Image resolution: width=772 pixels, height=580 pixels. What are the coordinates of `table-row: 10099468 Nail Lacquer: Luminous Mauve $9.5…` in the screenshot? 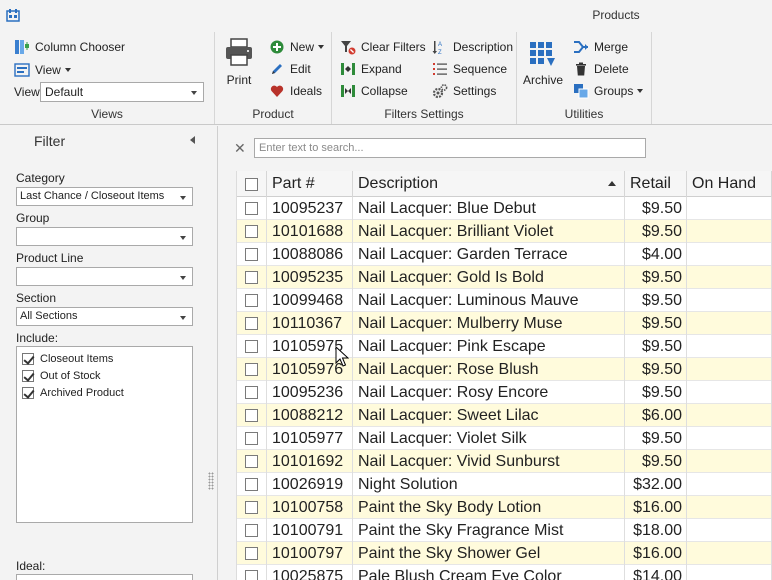 It's located at (504, 300).